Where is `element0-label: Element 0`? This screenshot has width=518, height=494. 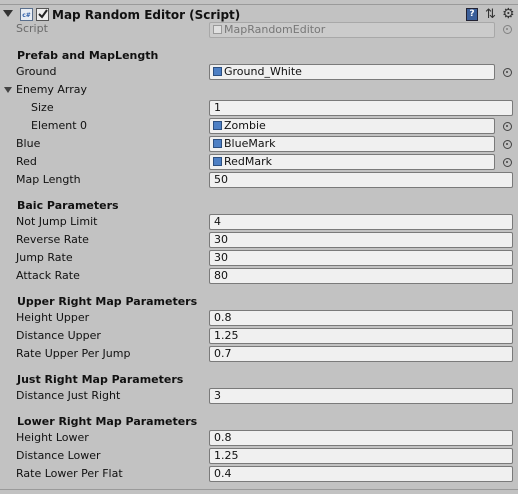
element0-label: Element 0 is located at coordinates (59, 125).